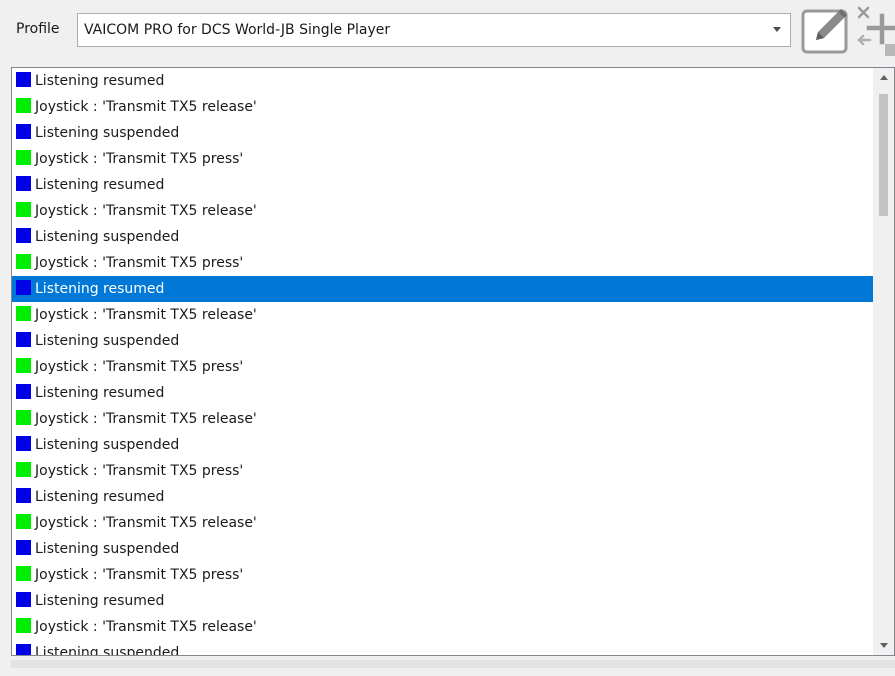 This screenshot has height=676, width=895. Describe the element at coordinates (883, 361) in the screenshot. I see `vertical-scrollbar` at that location.